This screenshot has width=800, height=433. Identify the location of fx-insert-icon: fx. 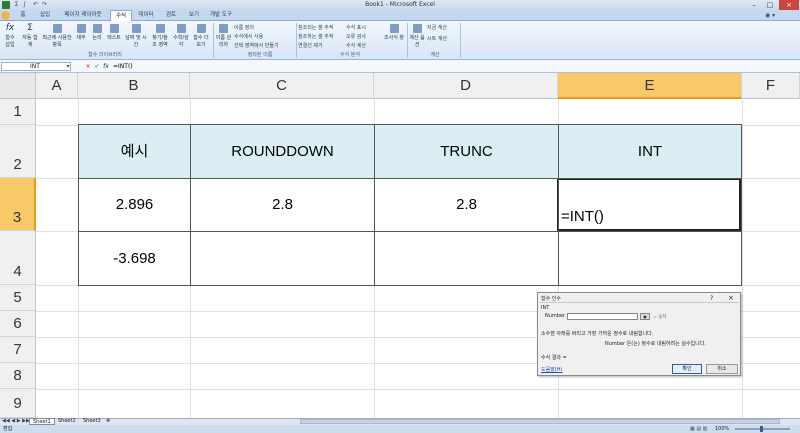
(106, 66).